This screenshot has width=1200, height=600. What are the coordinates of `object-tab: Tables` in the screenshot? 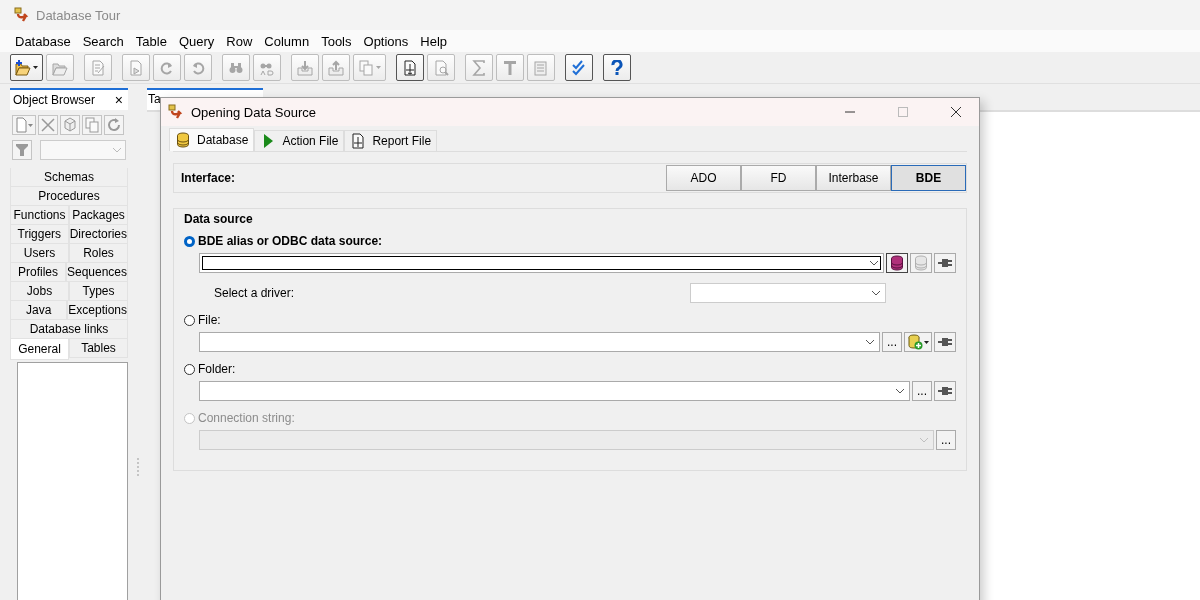 It's located at (98, 348).